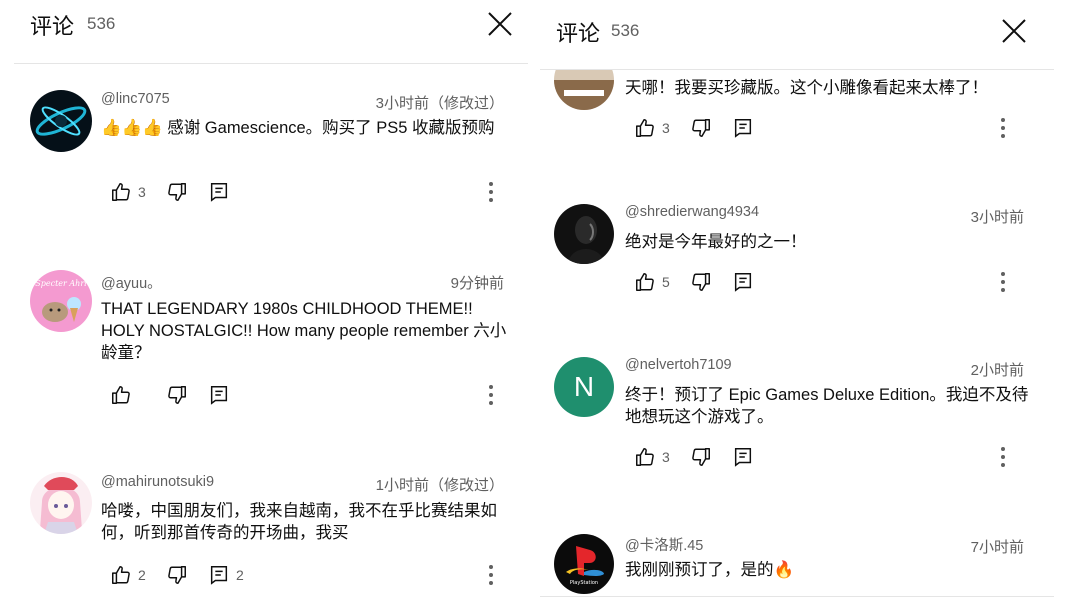  What do you see at coordinates (678, 365) in the screenshot?
I see `comment-author: @nelvertoh7109` at bounding box center [678, 365].